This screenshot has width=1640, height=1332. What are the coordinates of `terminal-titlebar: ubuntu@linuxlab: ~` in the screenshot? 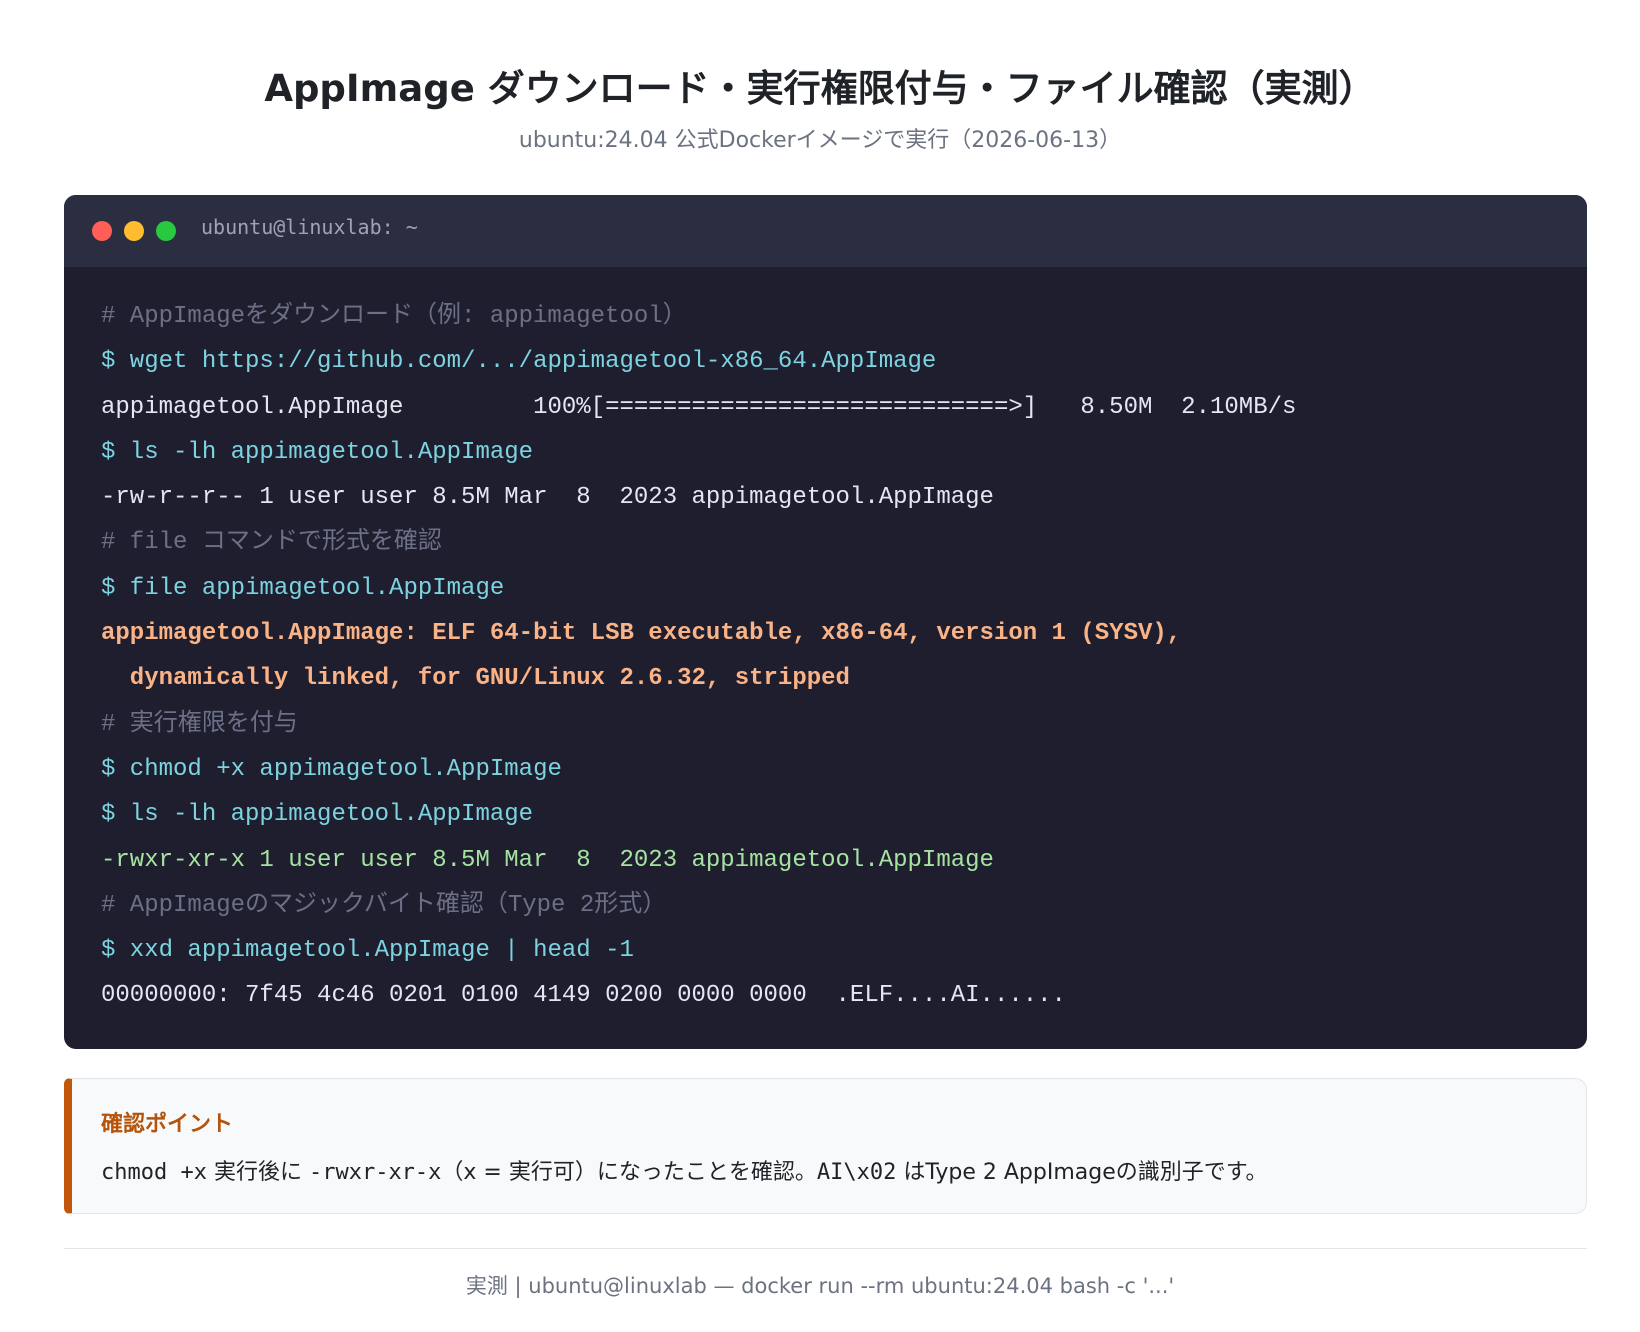 It's located at (825, 231).